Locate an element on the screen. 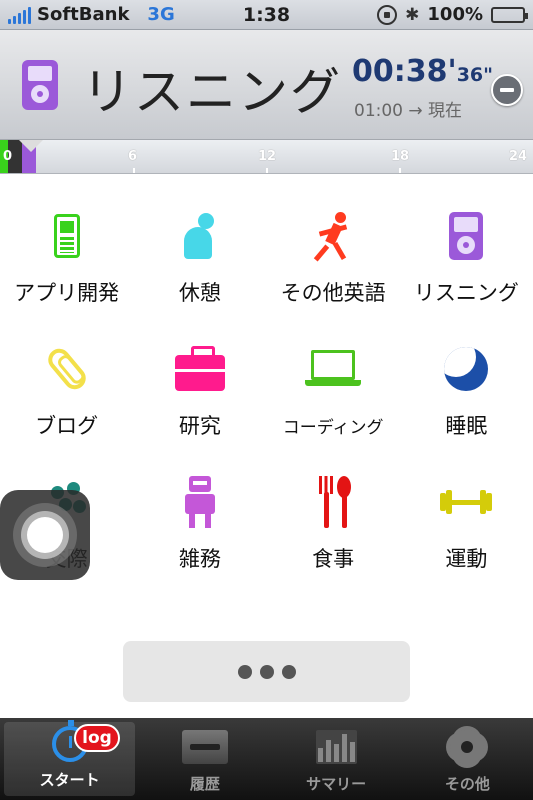 The height and width of the screenshot is (800, 533). activity-label: ブログ is located at coordinates (67, 426).